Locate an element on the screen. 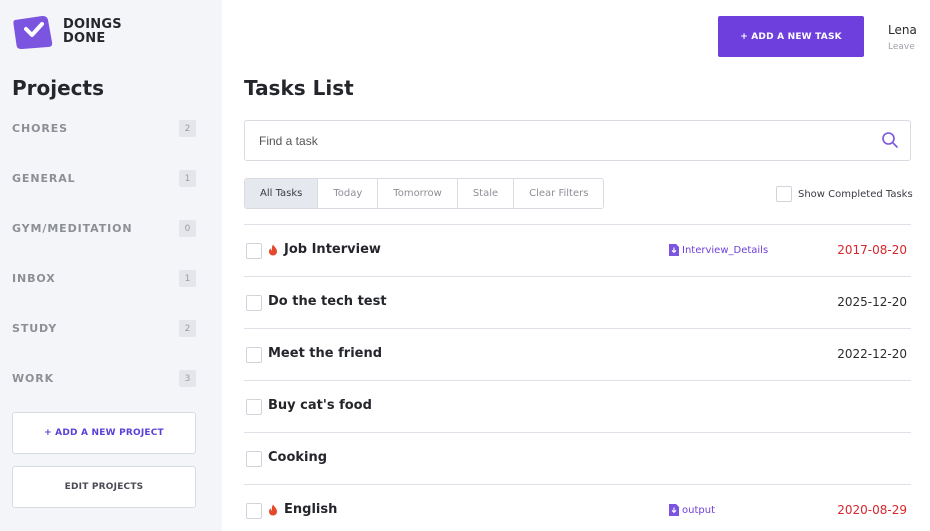 Image resolution: width=930 pixels, height=531 pixels. task-date: 2025-12-20 is located at coordinates (872, 302).